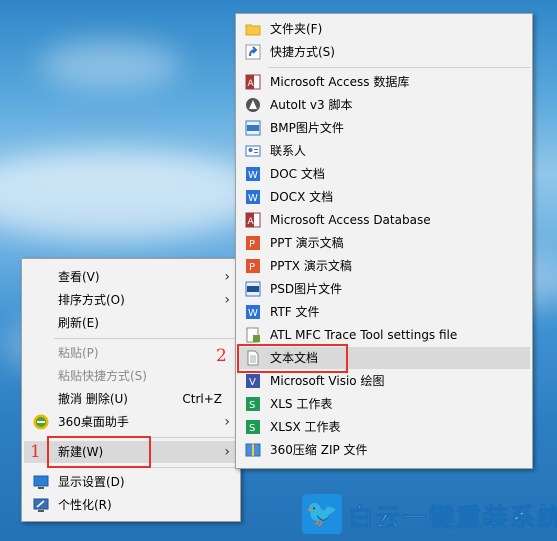  Describe the element at coordinates (292, 358) in the screenshot. I see `annotation-box-text-document` at that location.